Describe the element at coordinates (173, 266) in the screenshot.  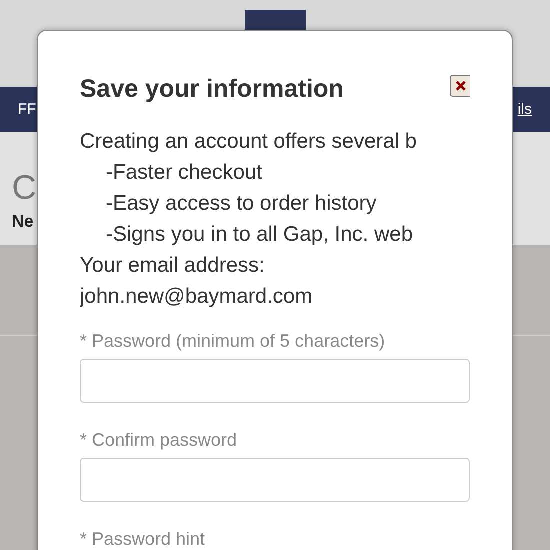
I see `email-label: Your email address:` at that location.